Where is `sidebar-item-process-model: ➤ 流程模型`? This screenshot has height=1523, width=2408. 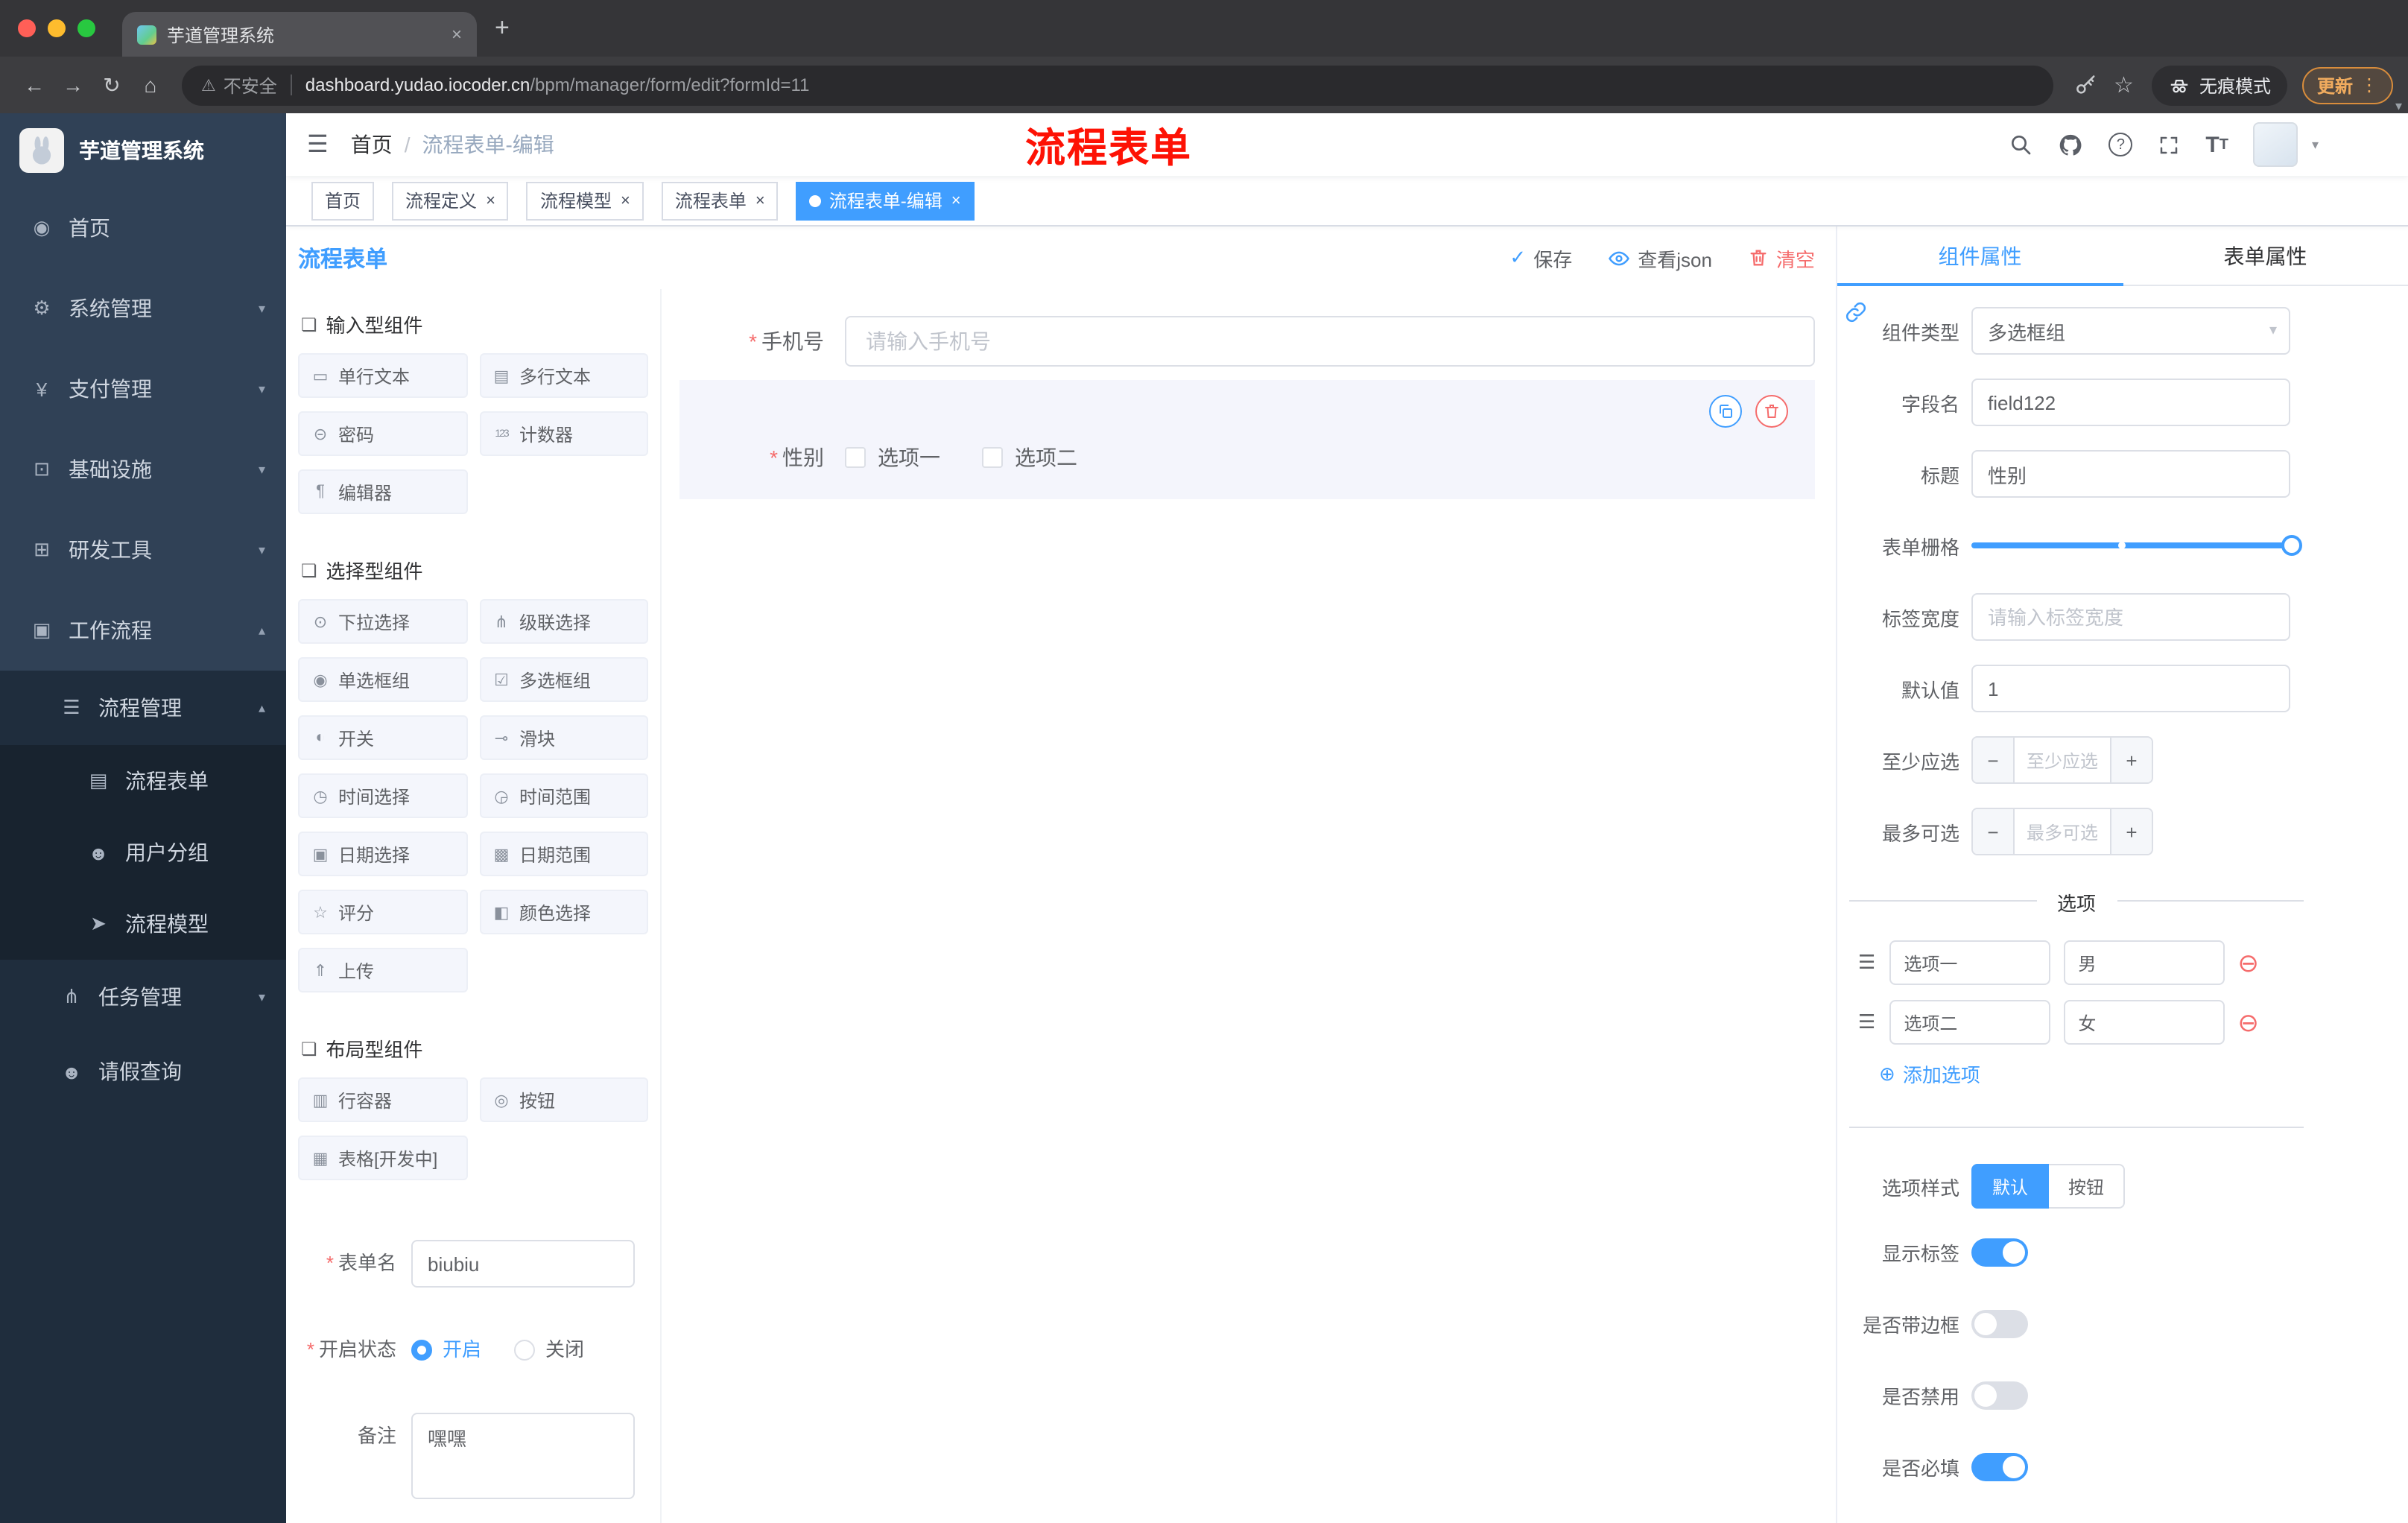
sidebar-item-process-model: ➤ 流程模型 is located at coordinates (143, 924).